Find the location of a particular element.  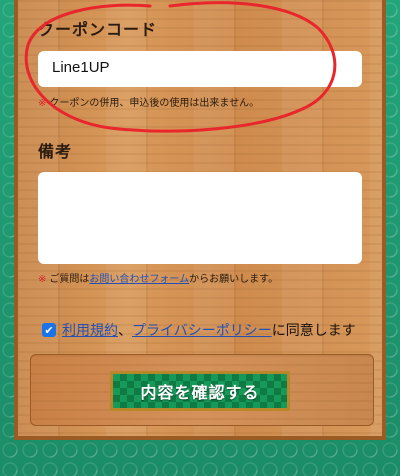

memo-note-suffix: からお願いします。 is located at coordinates (234, 279).